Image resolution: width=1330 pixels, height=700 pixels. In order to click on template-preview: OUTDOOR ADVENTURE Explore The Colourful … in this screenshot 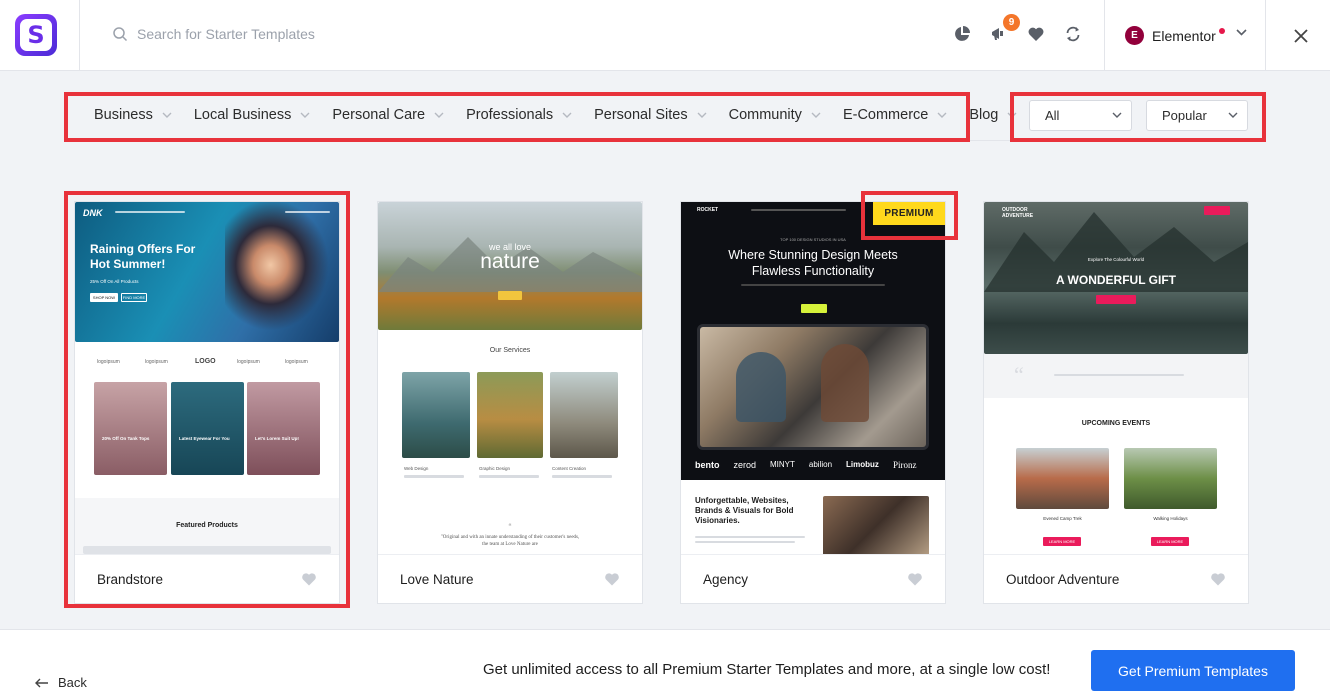, I will do `click(1116, 378)`.